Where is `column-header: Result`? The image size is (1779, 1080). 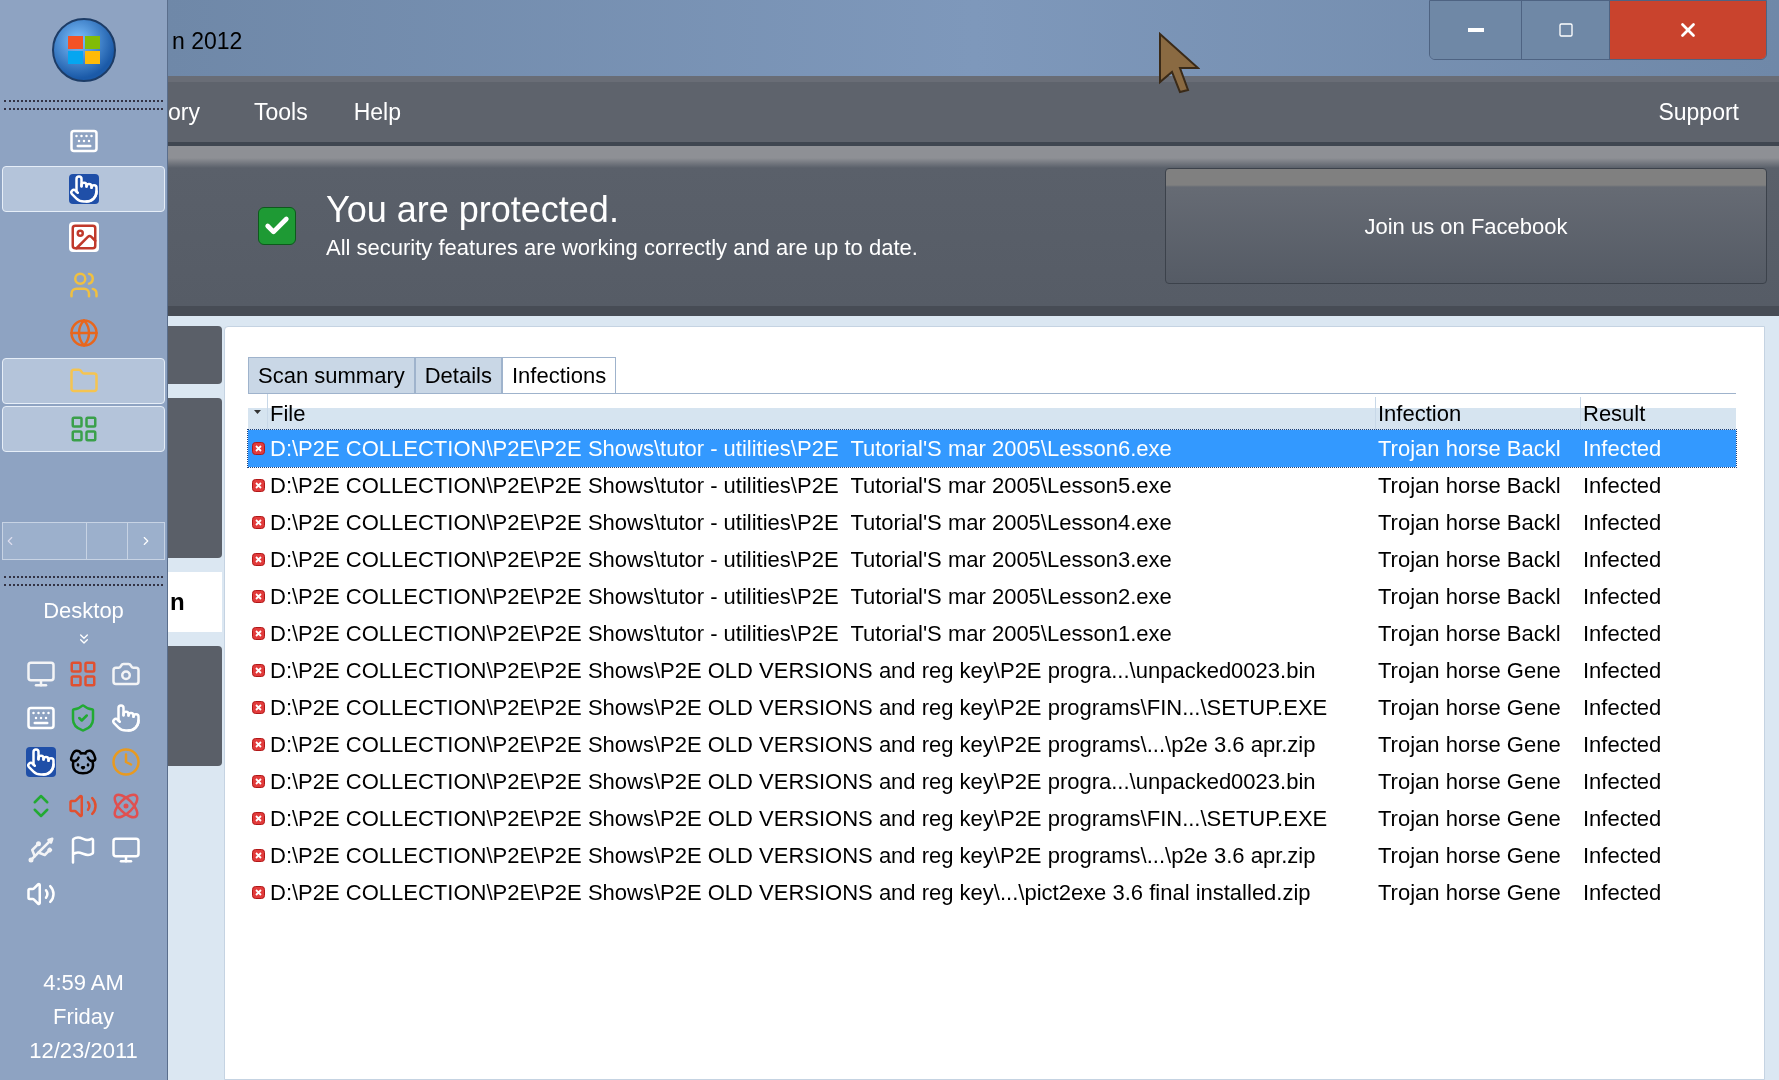 column-header: Result is located at coordinates (1658, 413).